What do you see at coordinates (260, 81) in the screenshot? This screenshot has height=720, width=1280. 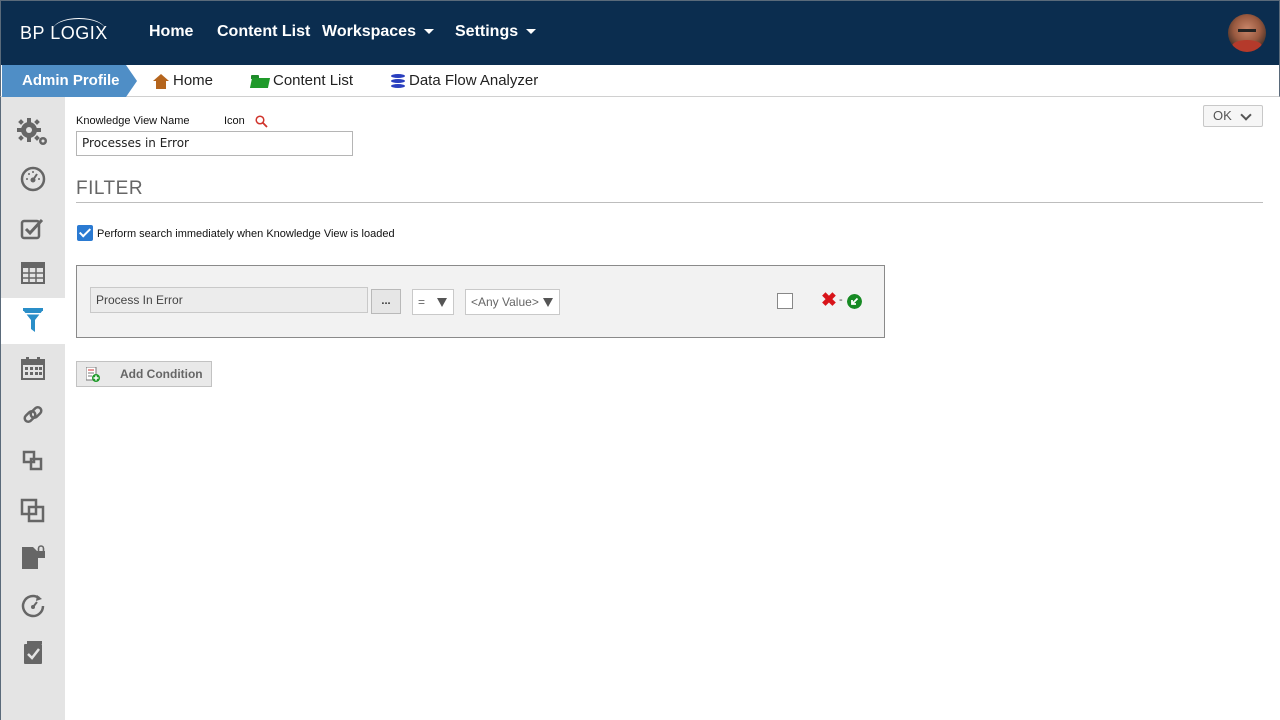 I see `folder-icon` at bounding box center [260, 81].